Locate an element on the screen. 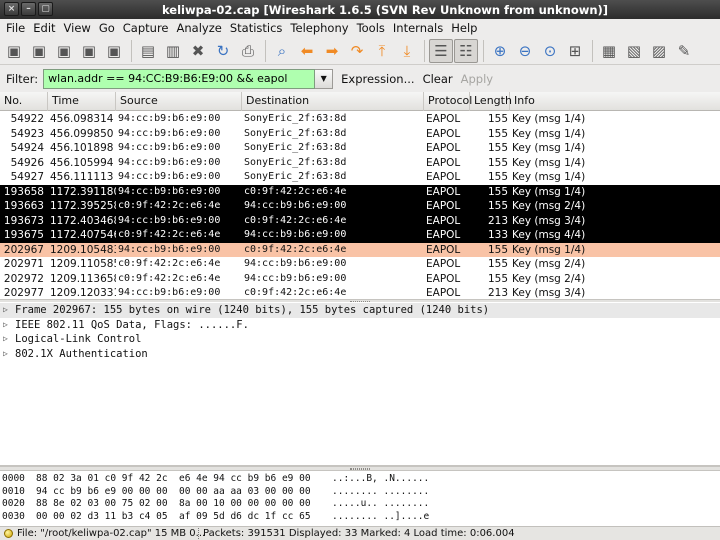 Image resolution: width=720 pixels, height=540 pixels. menu-view: View is located at coordinates (77, 28).